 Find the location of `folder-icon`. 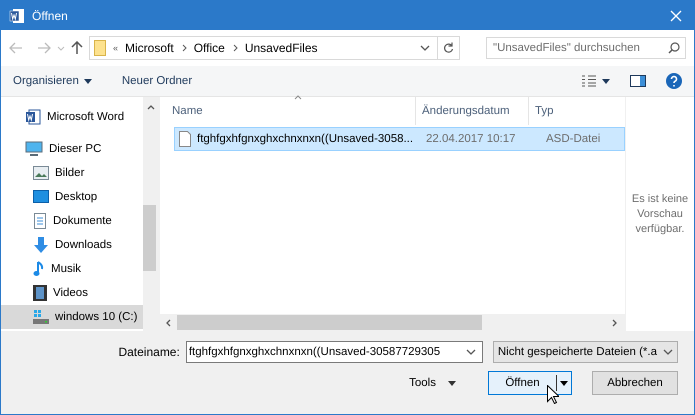

folder-icon is located at coordinates (100, 48).